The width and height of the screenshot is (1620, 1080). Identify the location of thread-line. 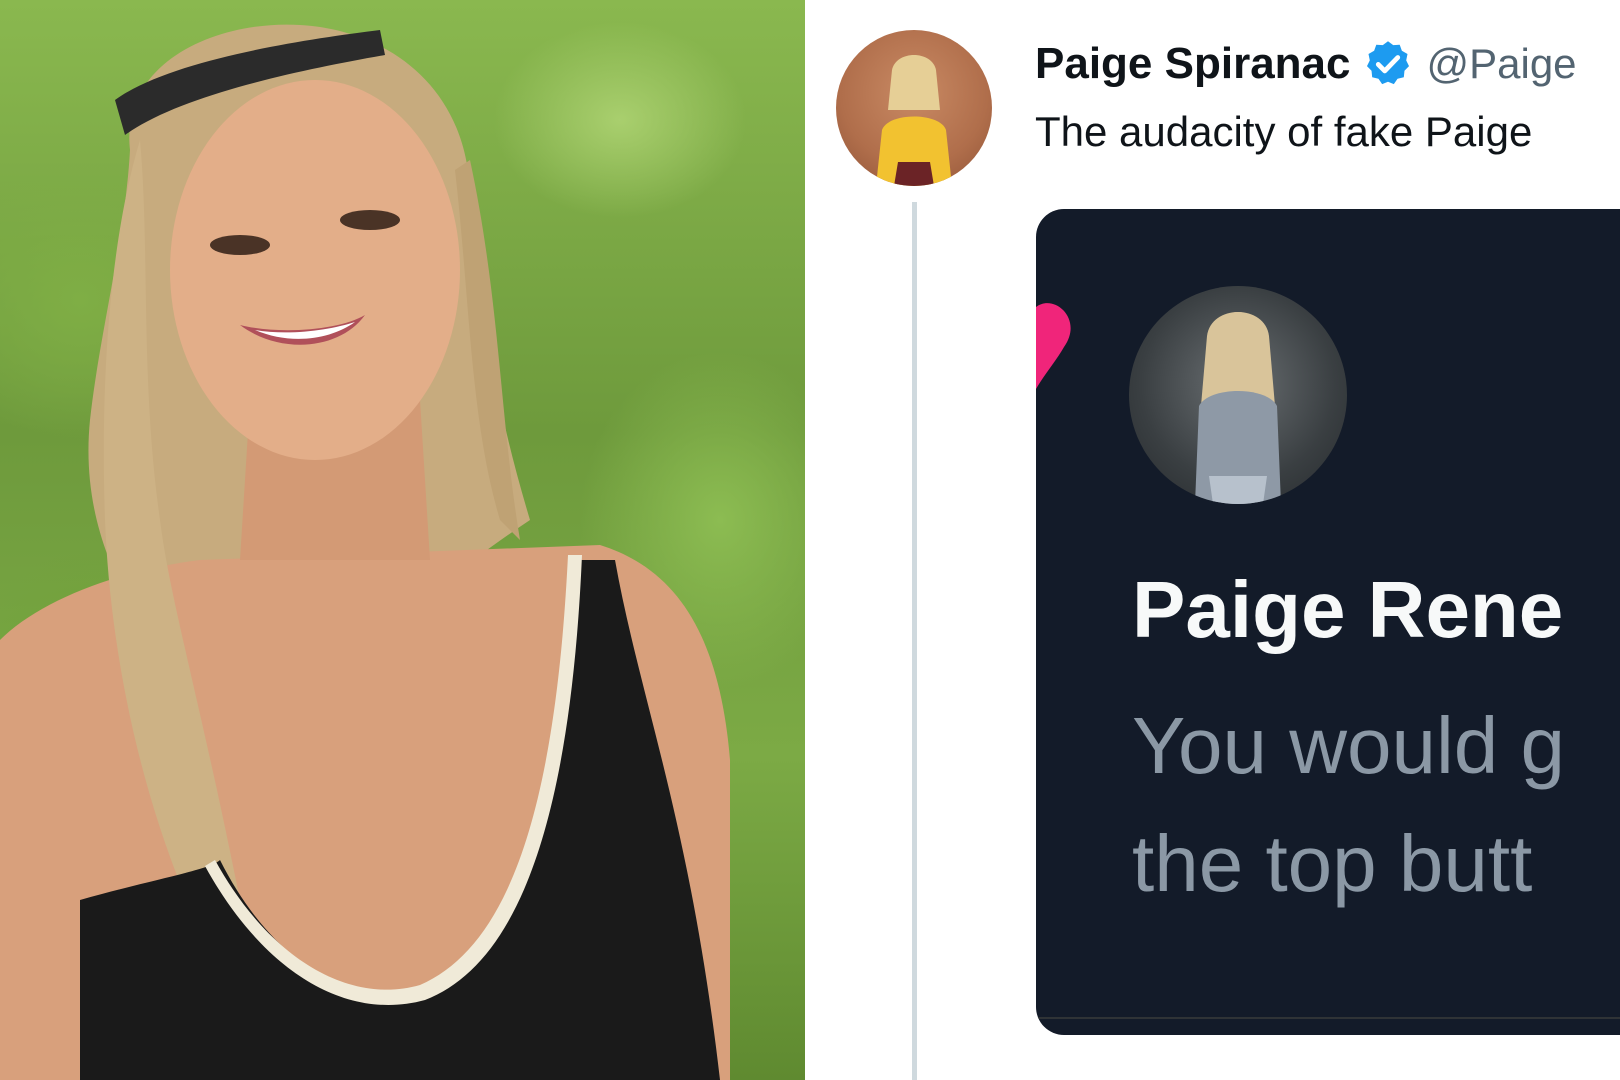
(914, 641).